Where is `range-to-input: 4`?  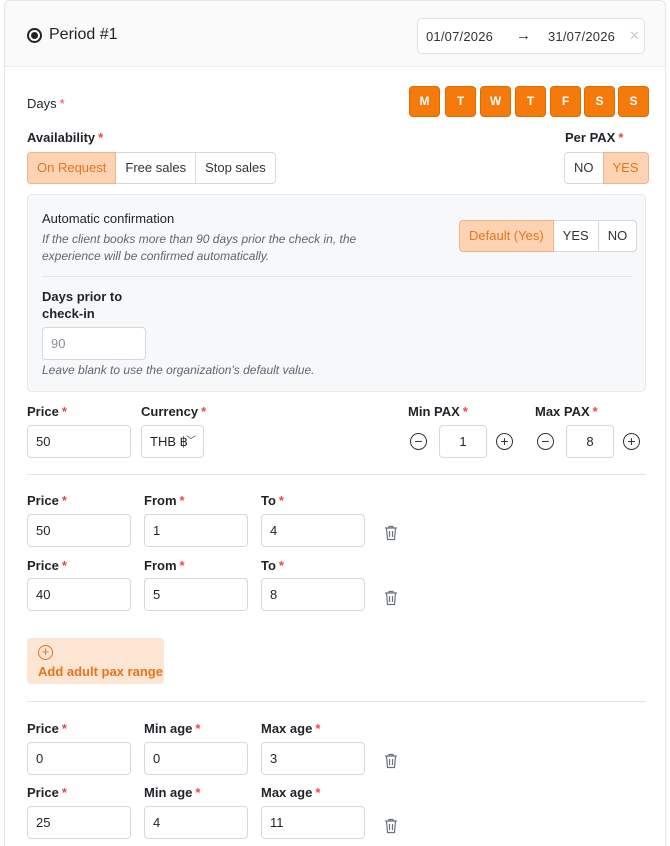 range-to-input: 4 is located at coordinates (313, 530).